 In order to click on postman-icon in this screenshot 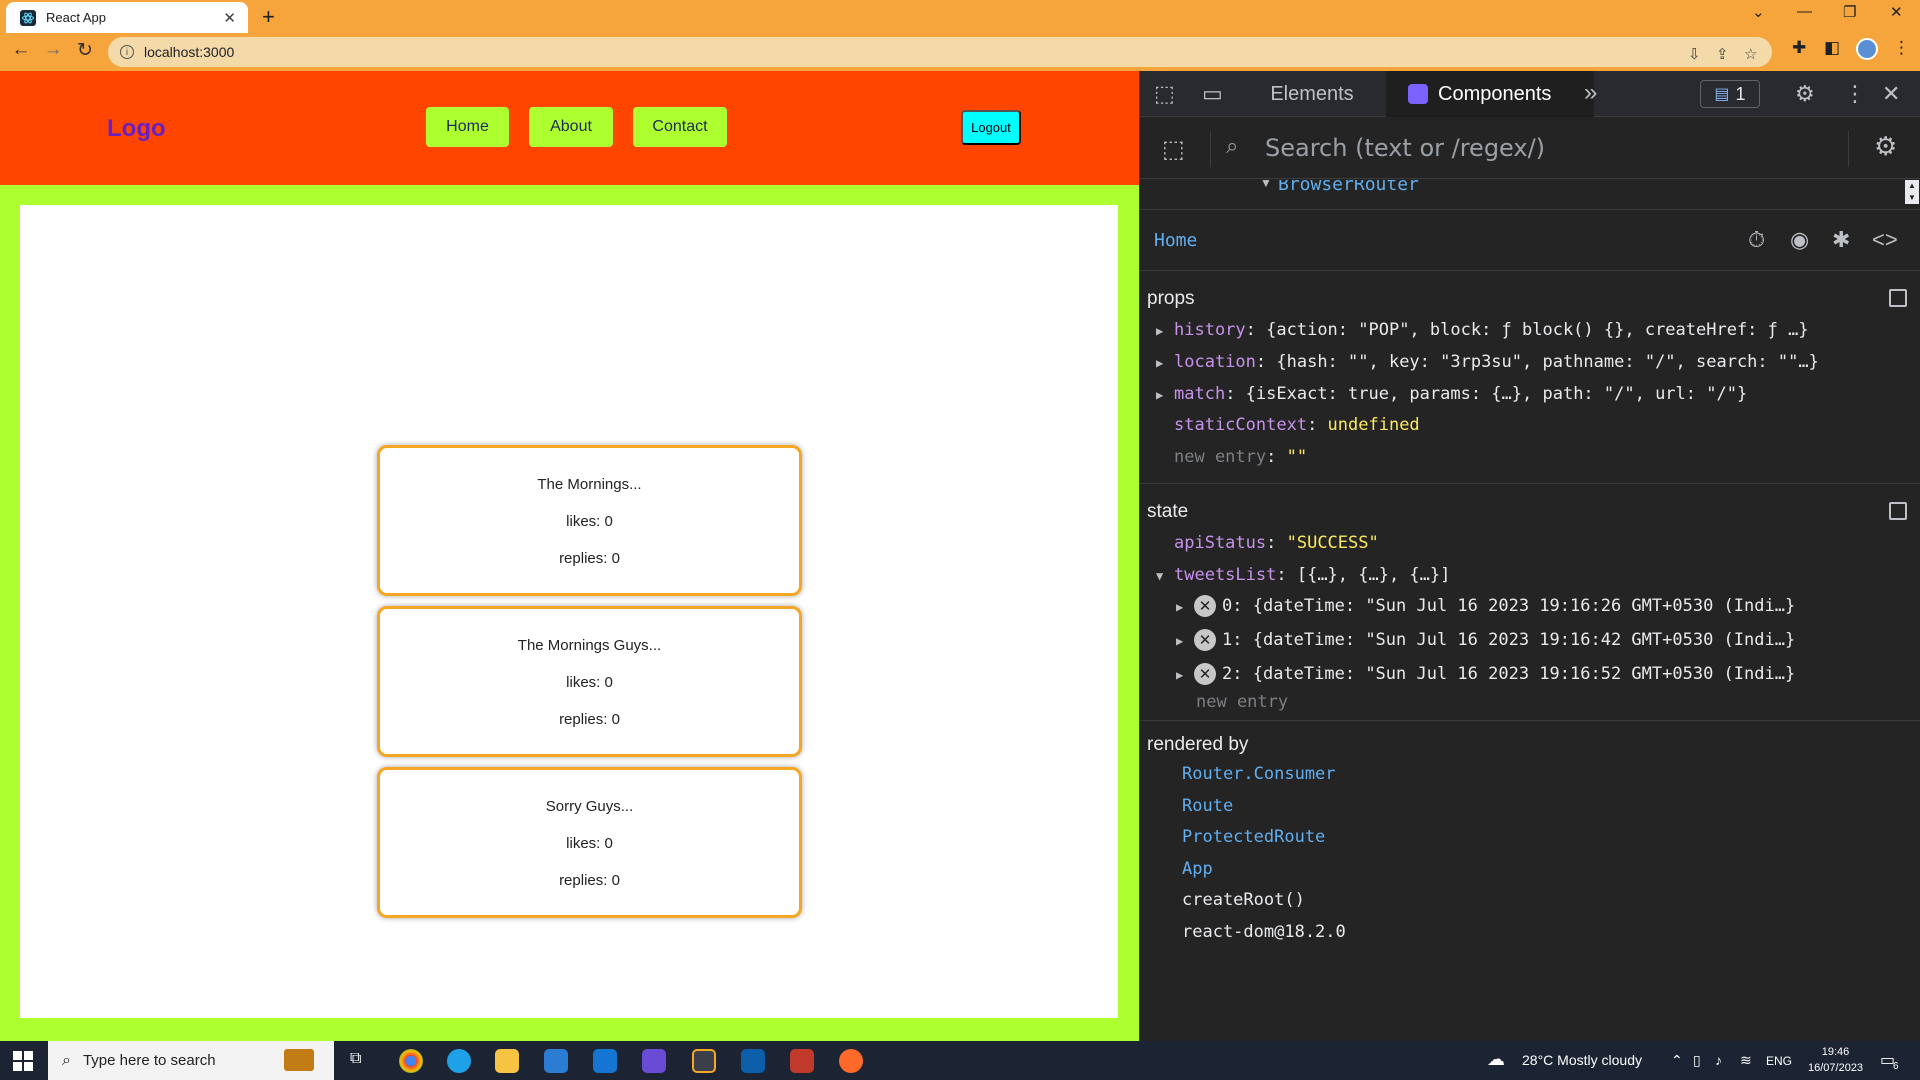, I will do `click(851, 1061)`.